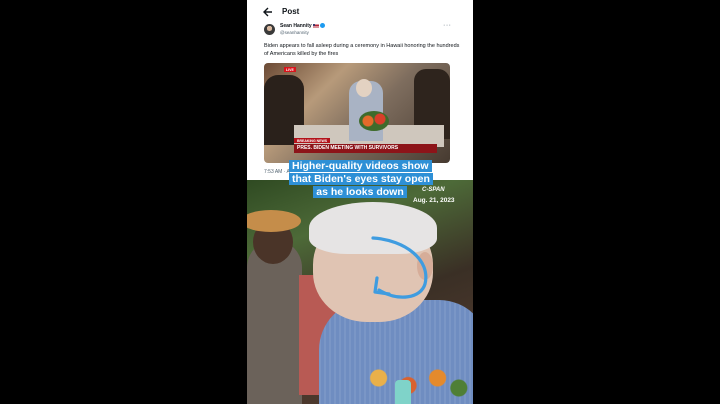 The image size is (720, 404). What do you see at coordinates (403, 392) in the screenshot?
I see `water-bottle` at bounding box center [403, 392].